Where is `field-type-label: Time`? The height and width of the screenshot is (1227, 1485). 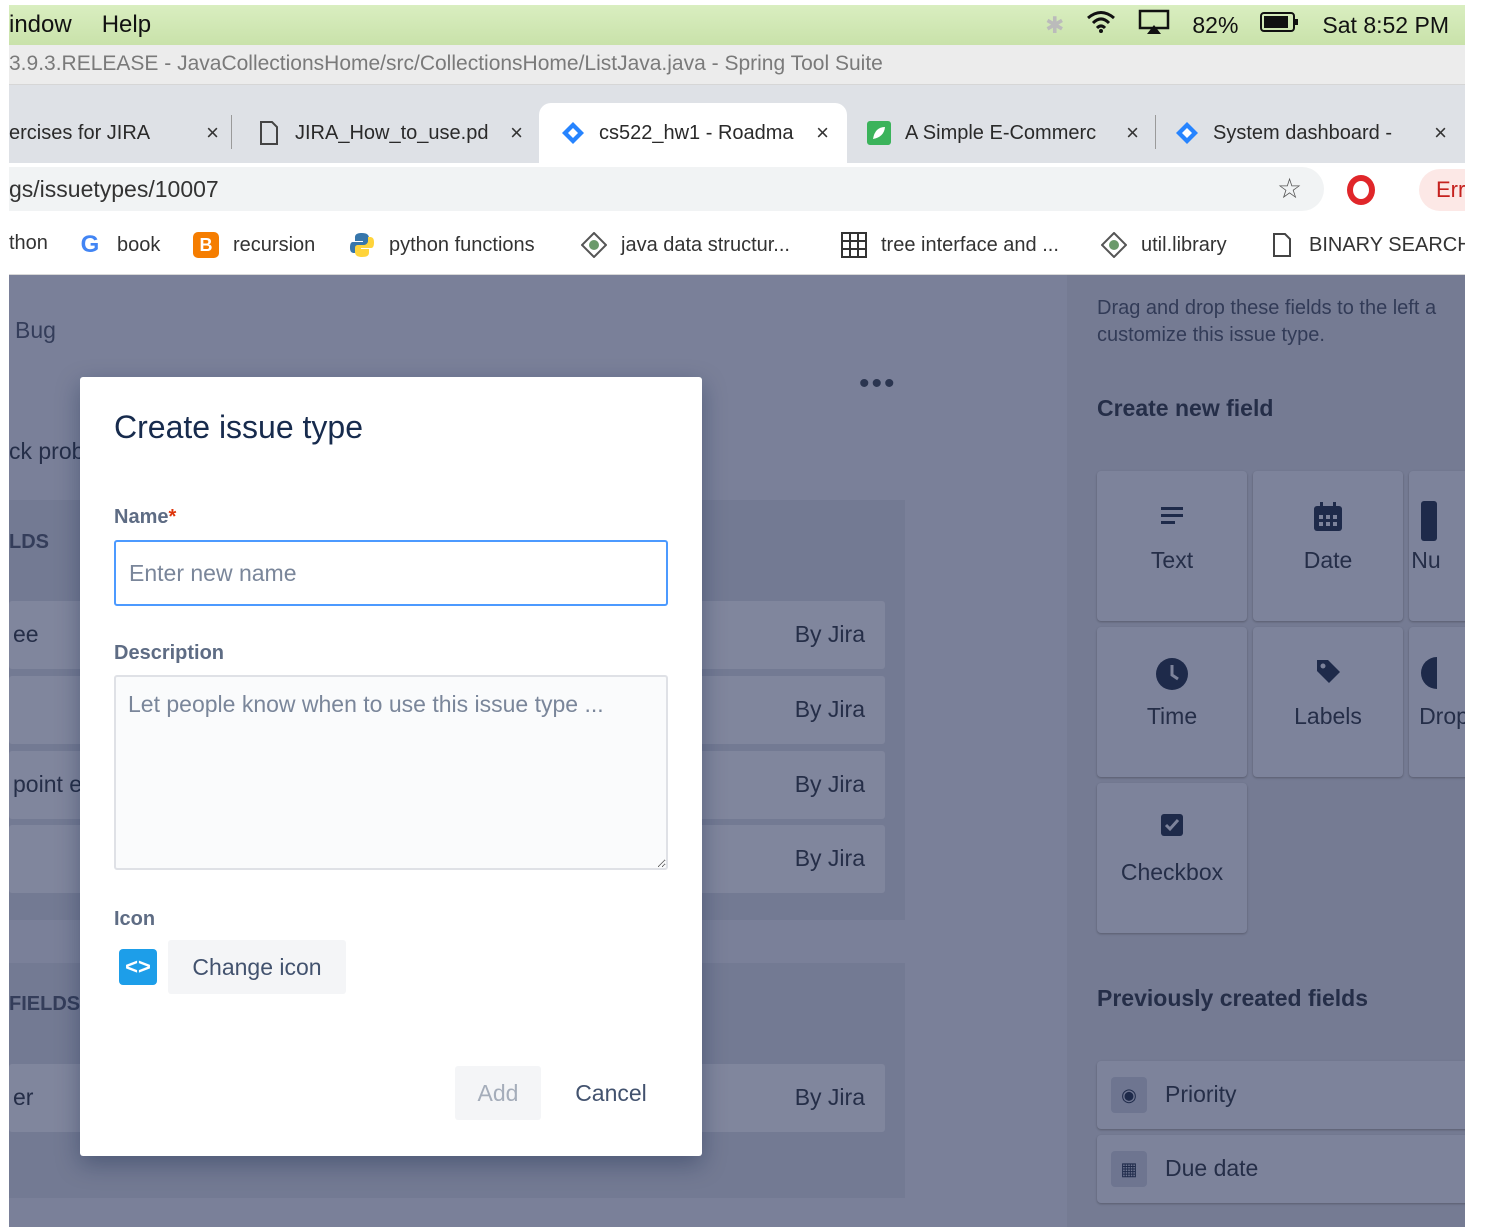
field-type-label: Time is located at coordinates (1172, 716).